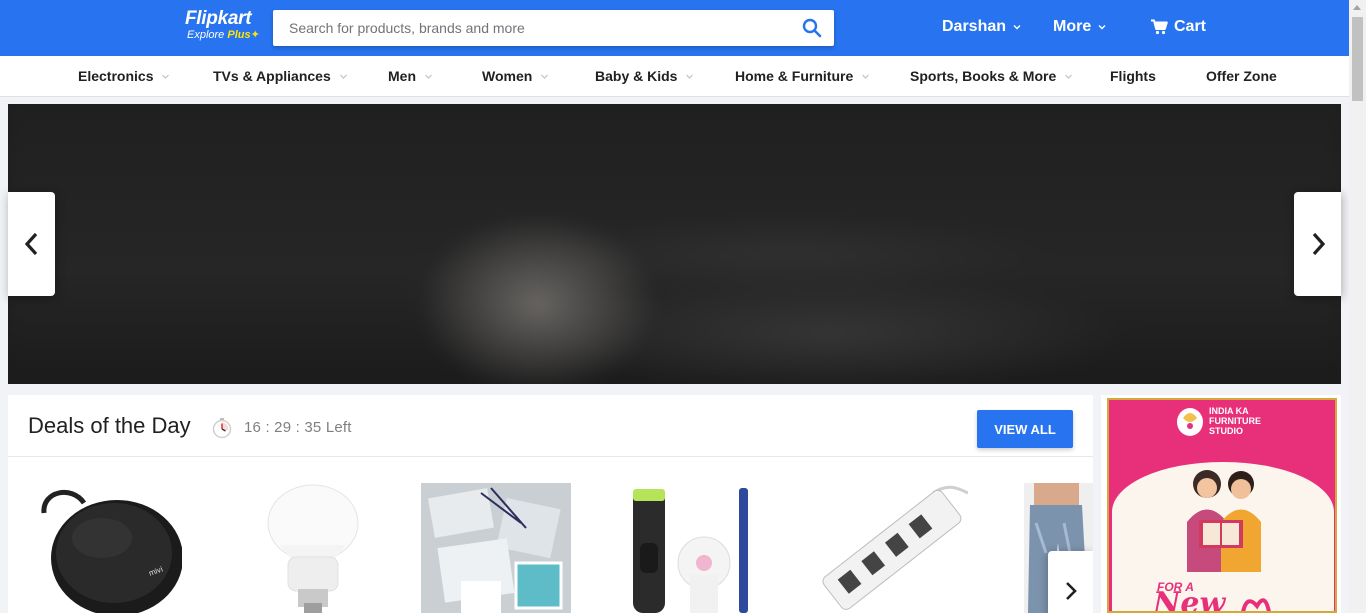 The height and width of the screenshot is (613, 1366). I want to click on logo-tagline: Explore Plus✦, so click(226, 35).